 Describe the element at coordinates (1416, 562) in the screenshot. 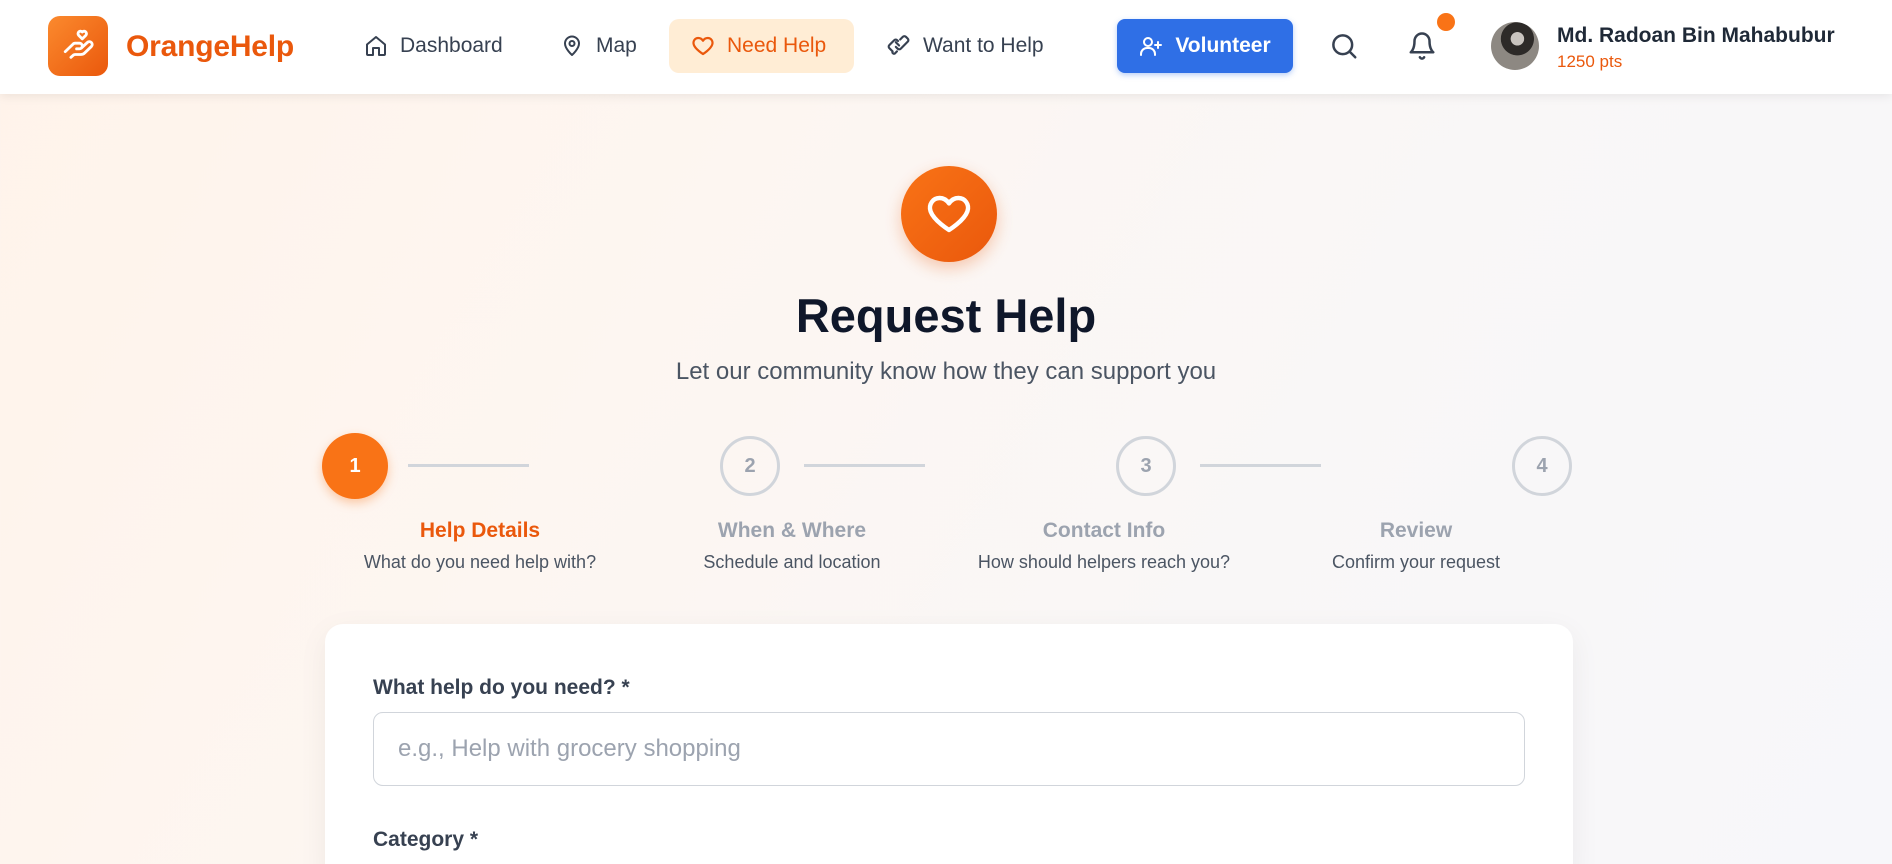

I see `step-4-description: Confirm your request` at that location.